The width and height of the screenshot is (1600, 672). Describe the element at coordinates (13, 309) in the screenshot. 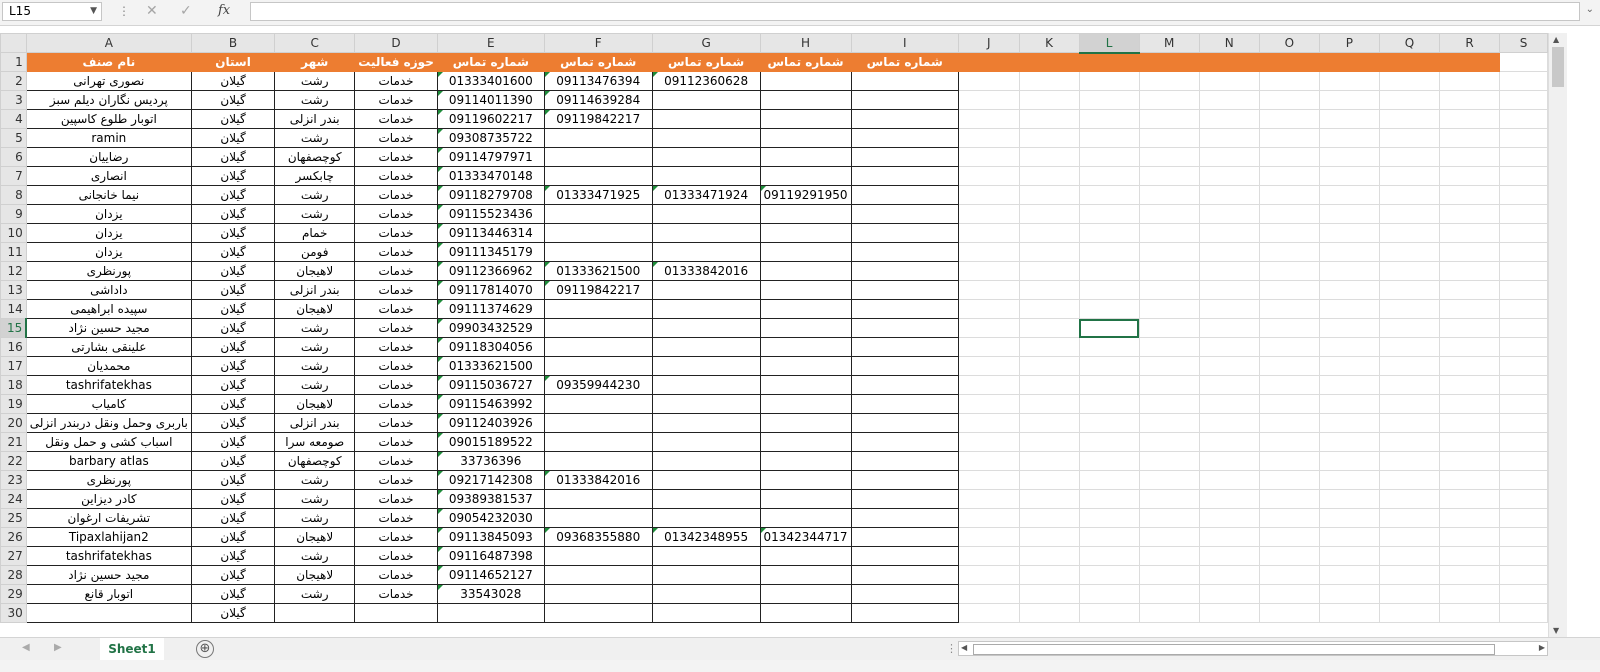

I see `row-header: 14` at that location.